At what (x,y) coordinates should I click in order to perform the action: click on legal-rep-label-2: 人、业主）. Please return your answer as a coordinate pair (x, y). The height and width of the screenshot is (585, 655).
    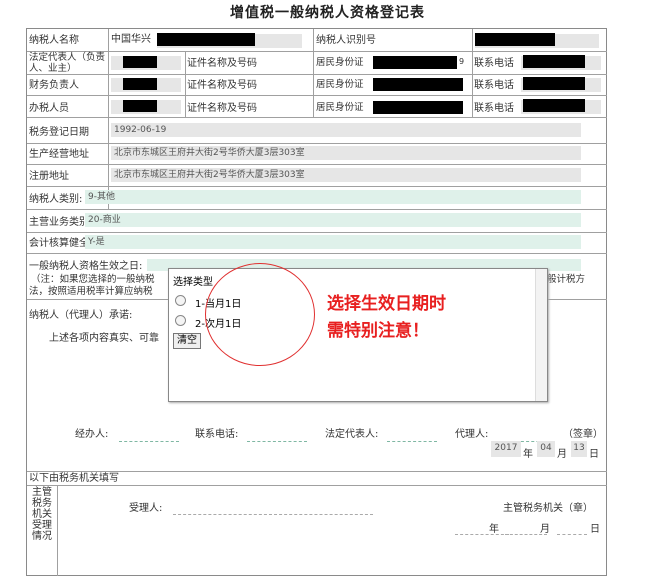
    Looking at the image, I should click on (53, 68).